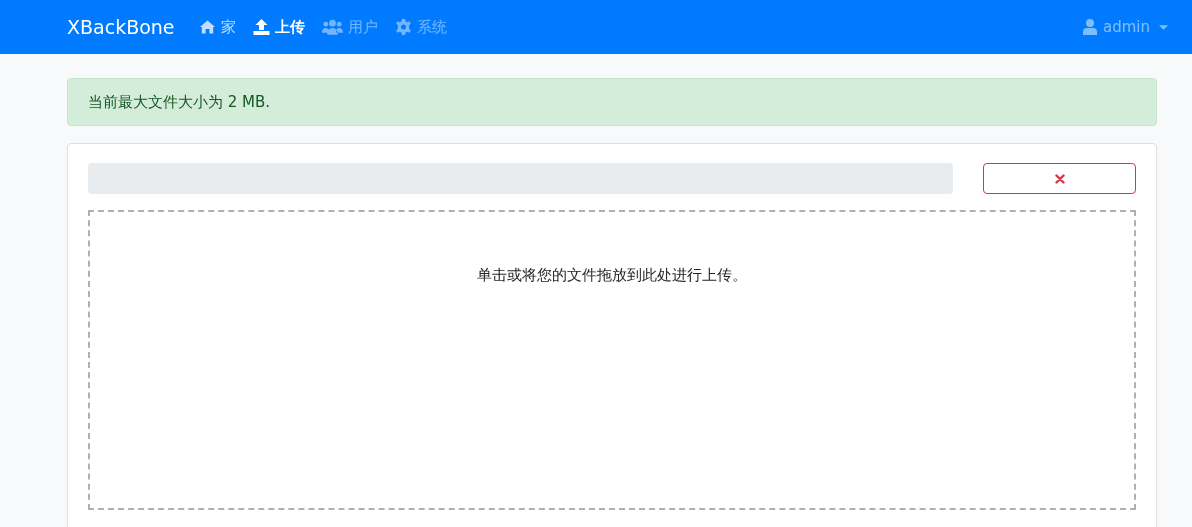 This screenshot has width=1192, height=527. I want to click on user-icon, so click(1090, 27).